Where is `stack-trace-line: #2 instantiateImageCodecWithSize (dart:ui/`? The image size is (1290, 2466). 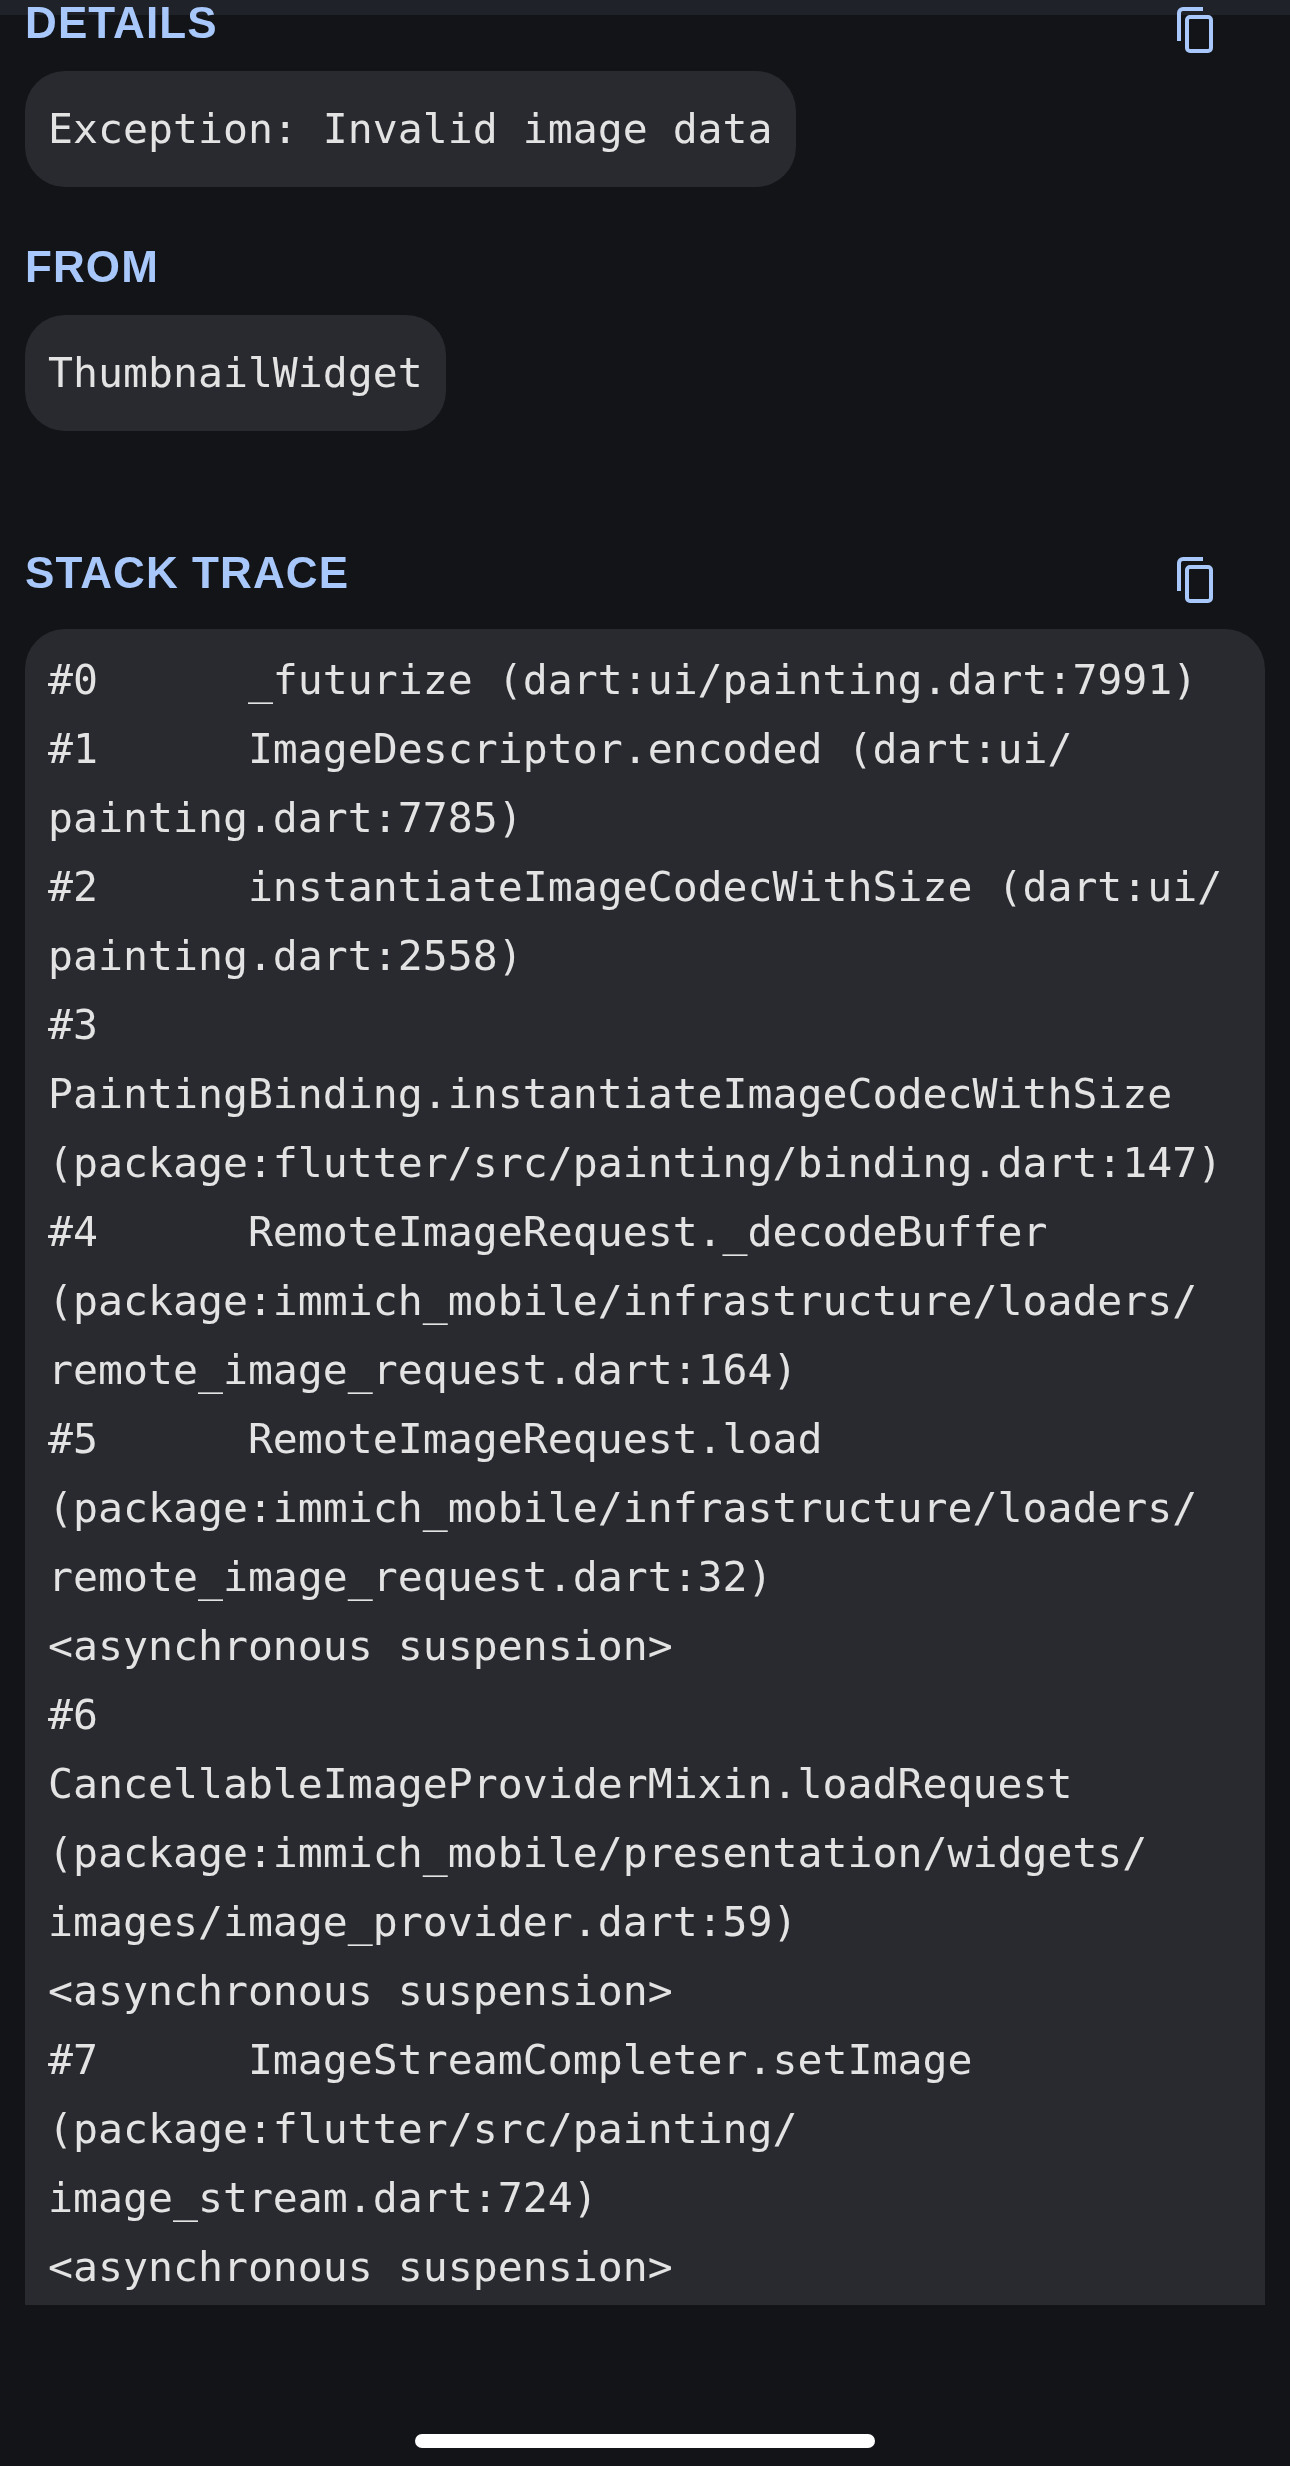
stack-trace-line: #2 instantiateImageCodecWithSize (dart:ui/ is located at coordinates (636, 887).